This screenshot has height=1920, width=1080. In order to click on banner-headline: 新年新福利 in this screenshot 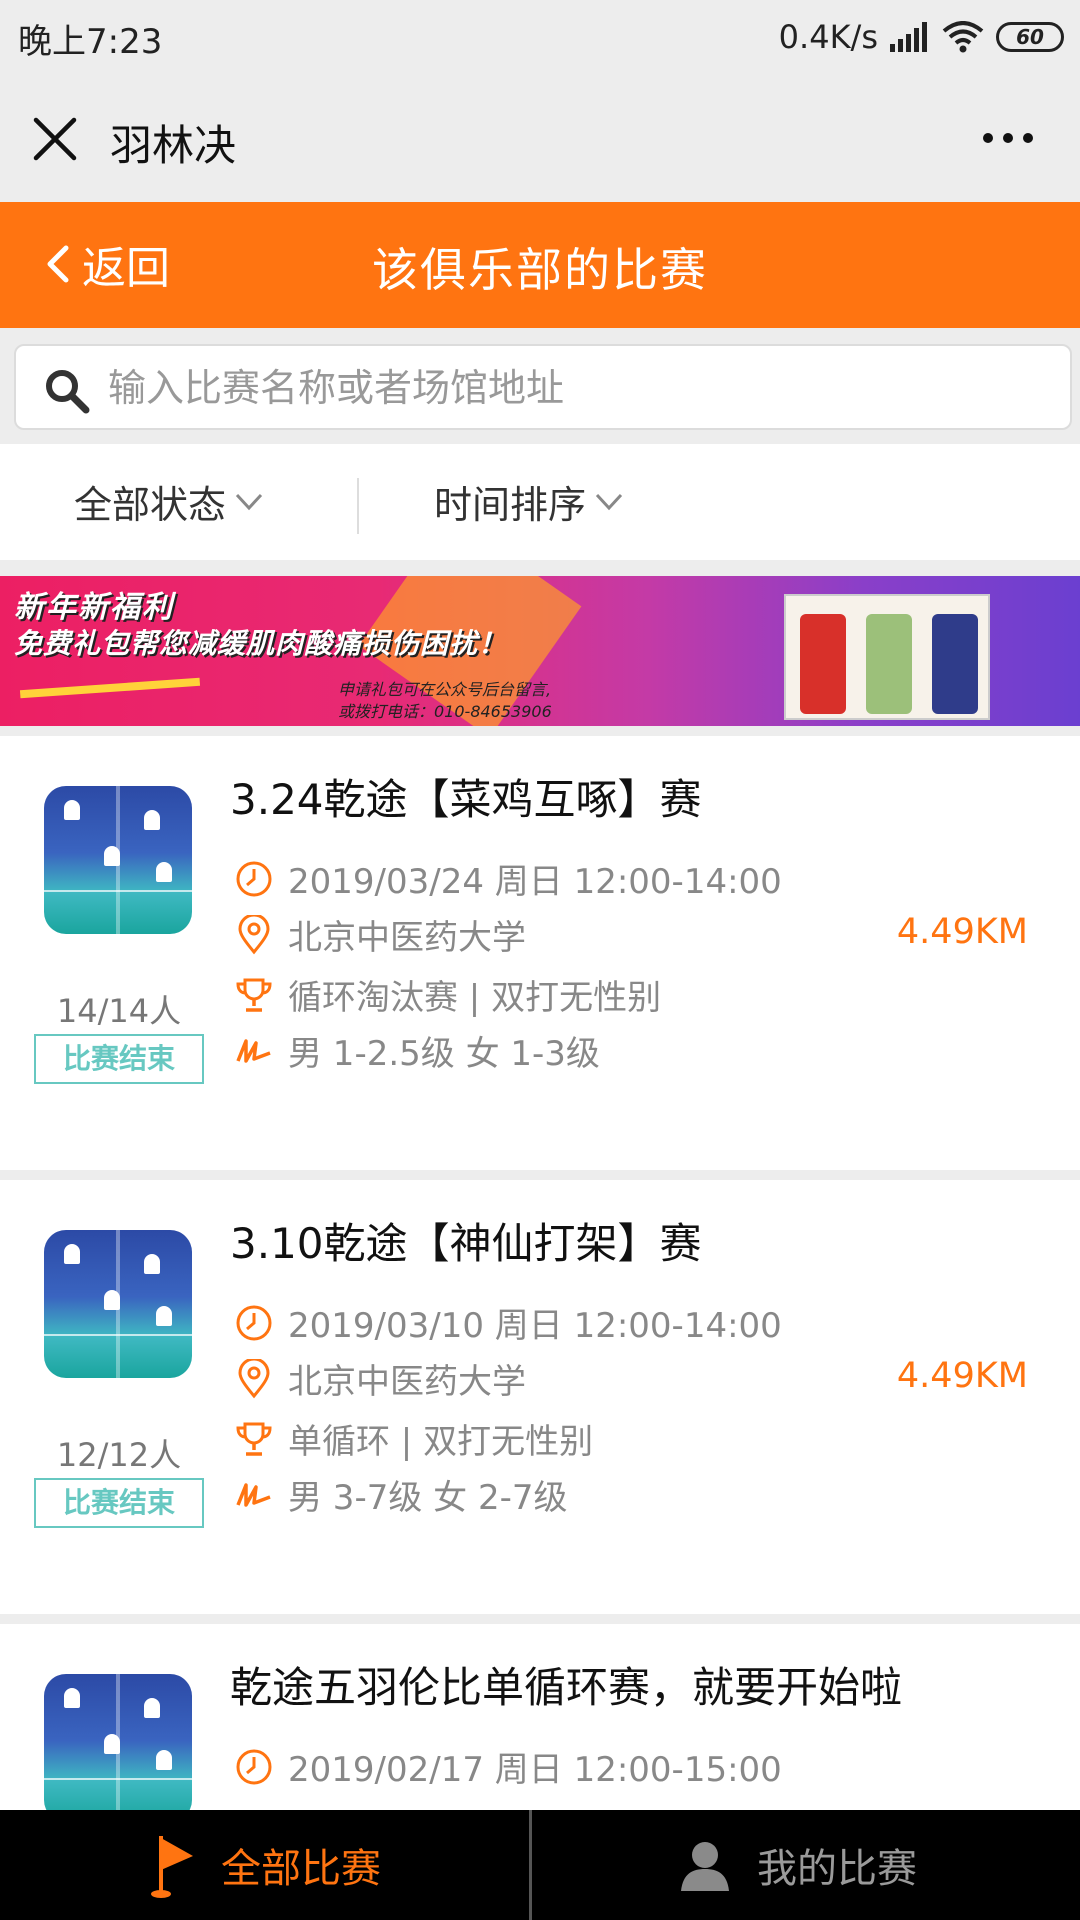, I will do `click(94, 607)`.